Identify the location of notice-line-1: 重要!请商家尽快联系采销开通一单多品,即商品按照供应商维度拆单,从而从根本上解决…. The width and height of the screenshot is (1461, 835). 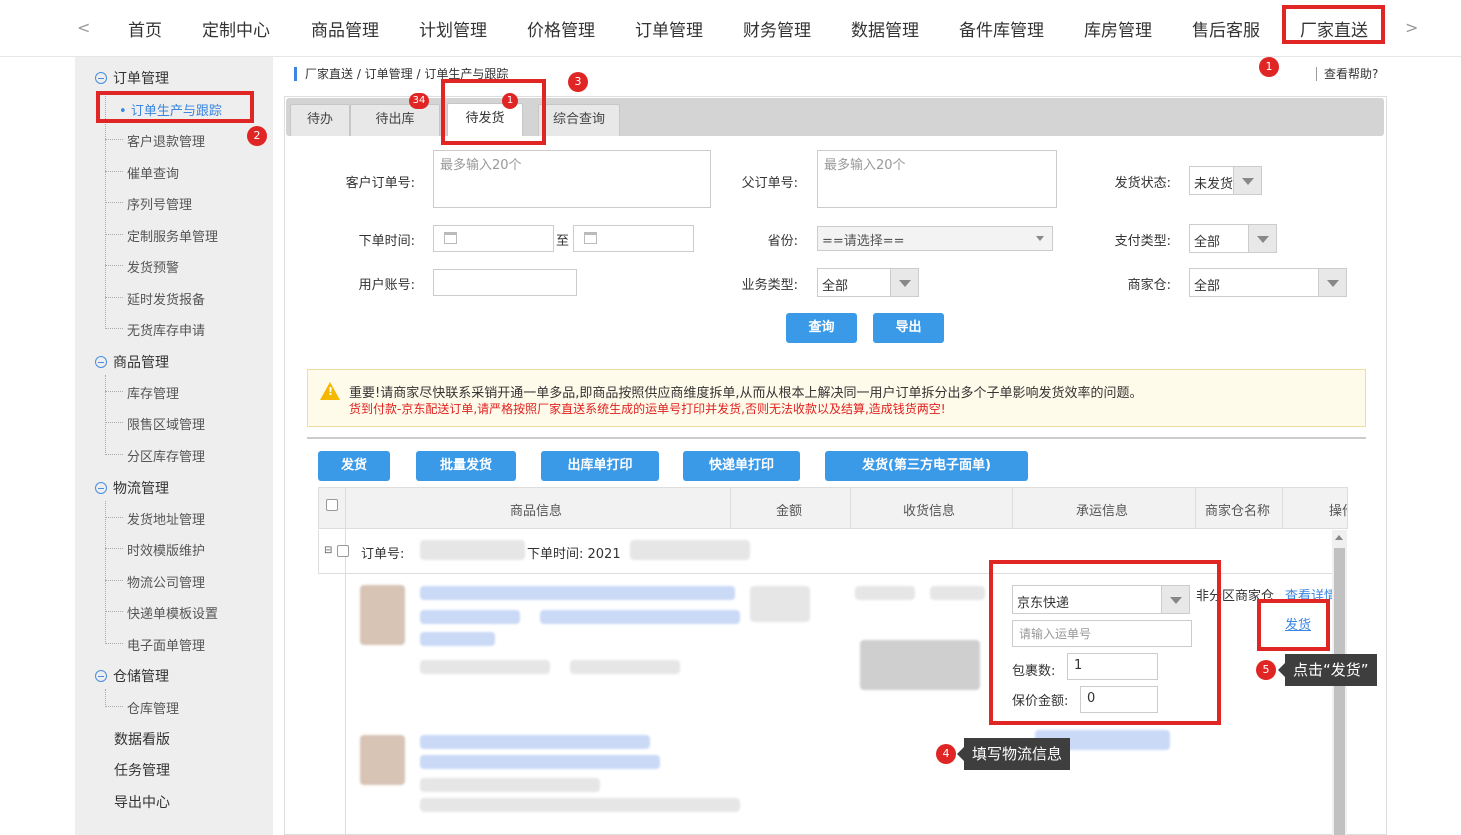
(746, 393).